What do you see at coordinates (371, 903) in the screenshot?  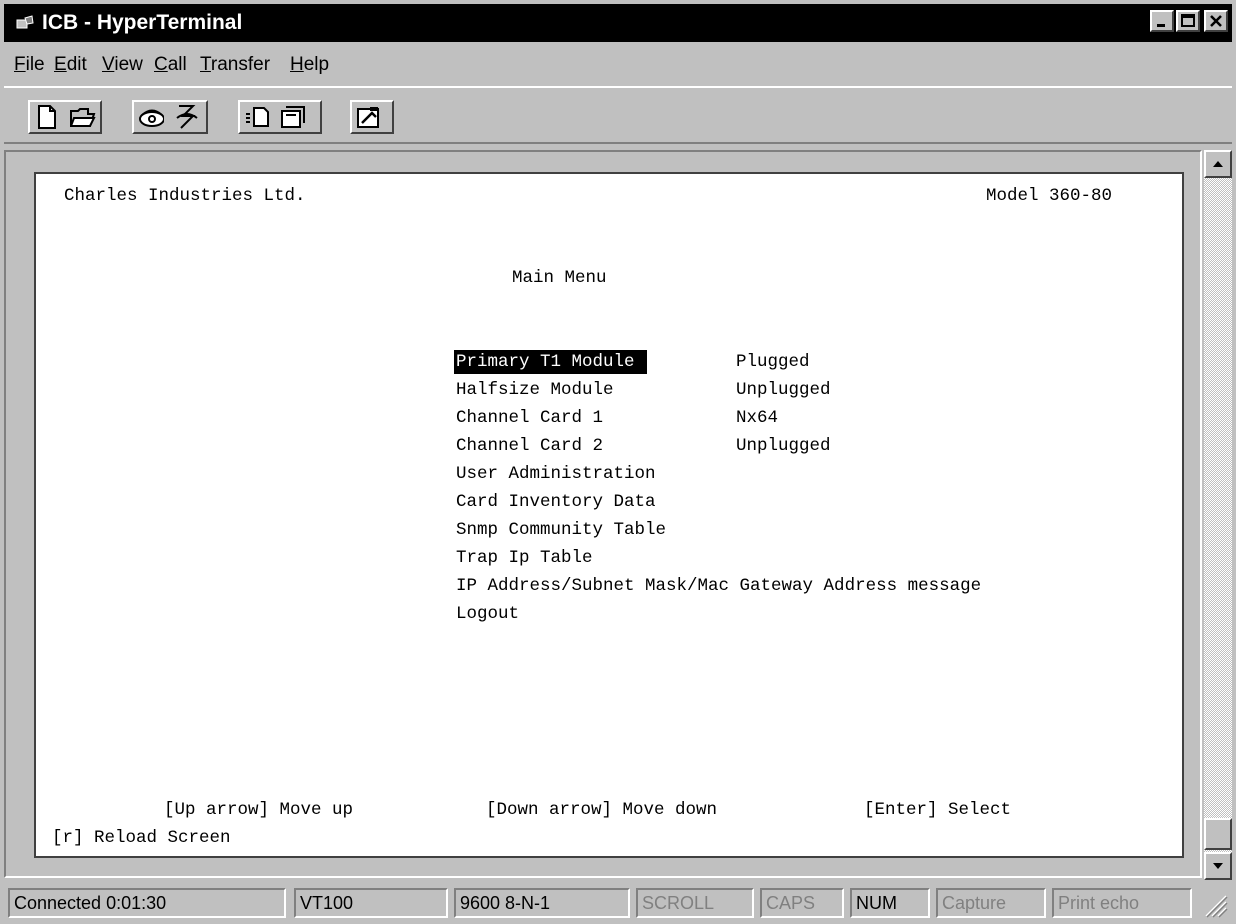 I see `status-emulation: VT100` at bounding box center [371, 903].